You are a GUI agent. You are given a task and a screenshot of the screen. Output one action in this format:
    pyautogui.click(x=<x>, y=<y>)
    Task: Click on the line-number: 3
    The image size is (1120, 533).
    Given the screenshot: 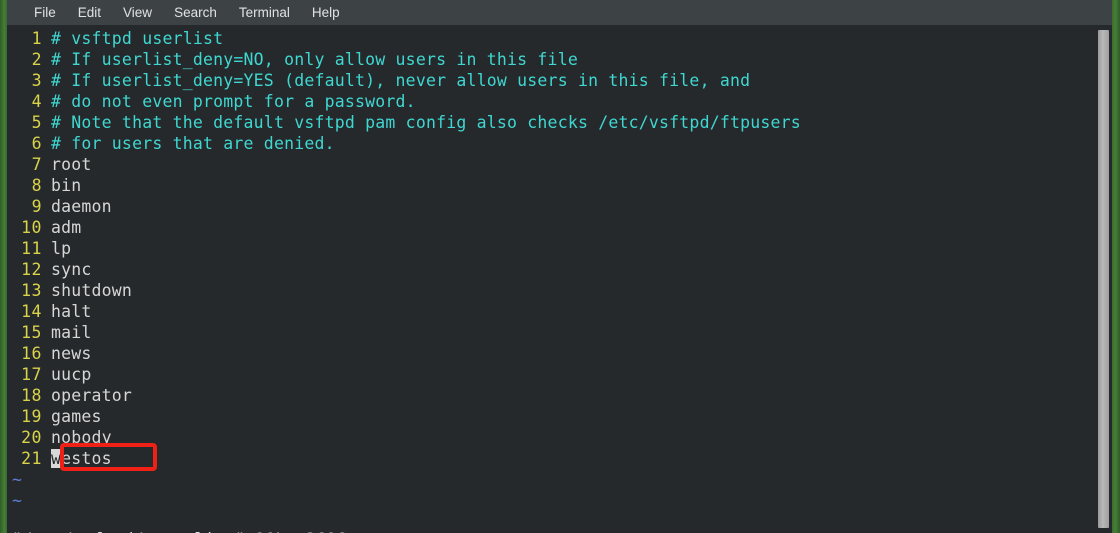 What is the action you would take?
    pyautogui.click(x=36, y=80)
    